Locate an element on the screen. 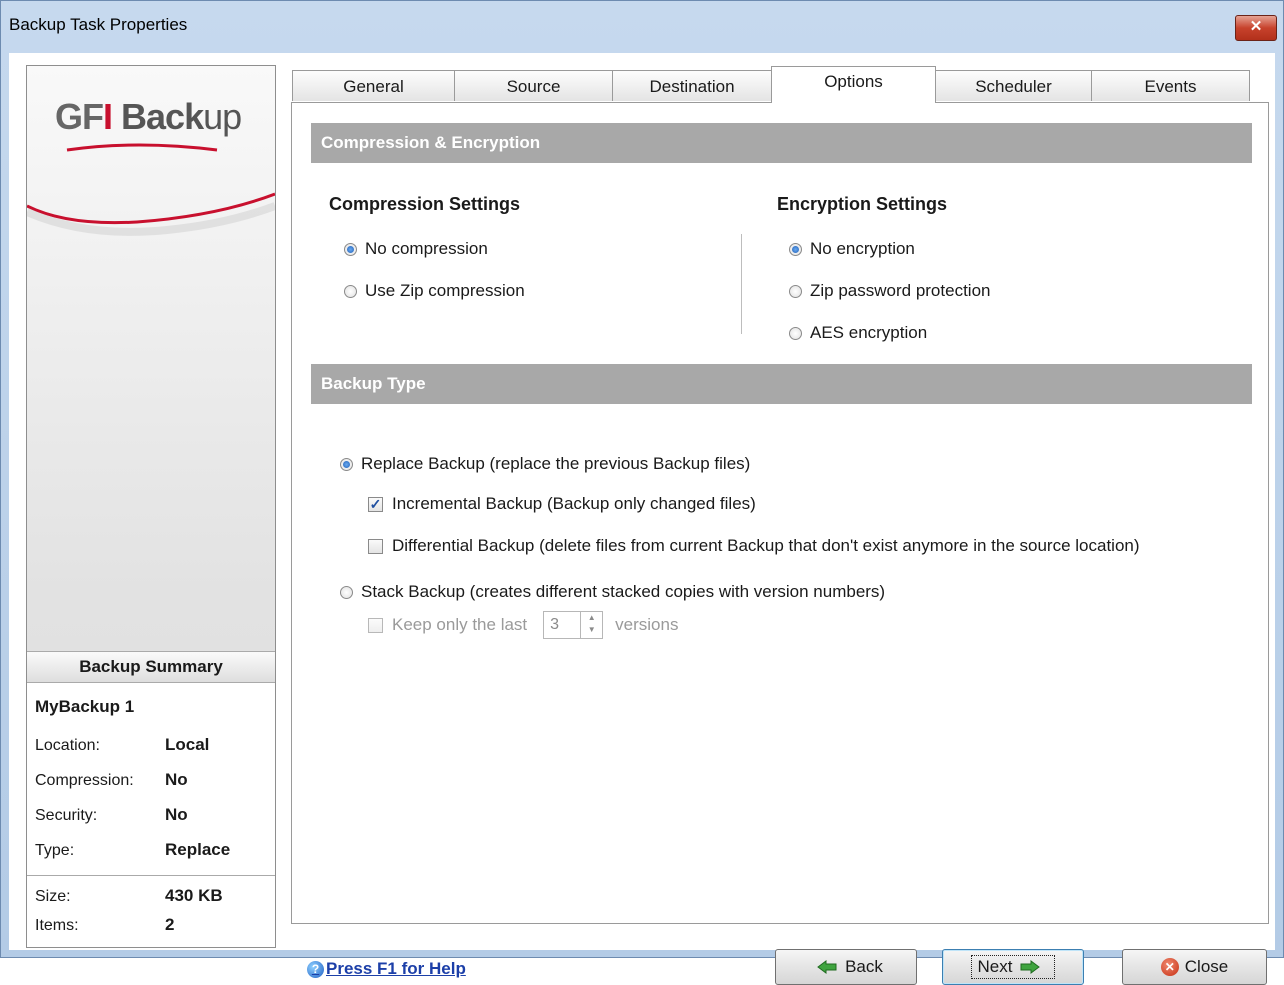 This screenshot has width=1284, height=985. tab-options: Options is located at coordinates (853, 84).